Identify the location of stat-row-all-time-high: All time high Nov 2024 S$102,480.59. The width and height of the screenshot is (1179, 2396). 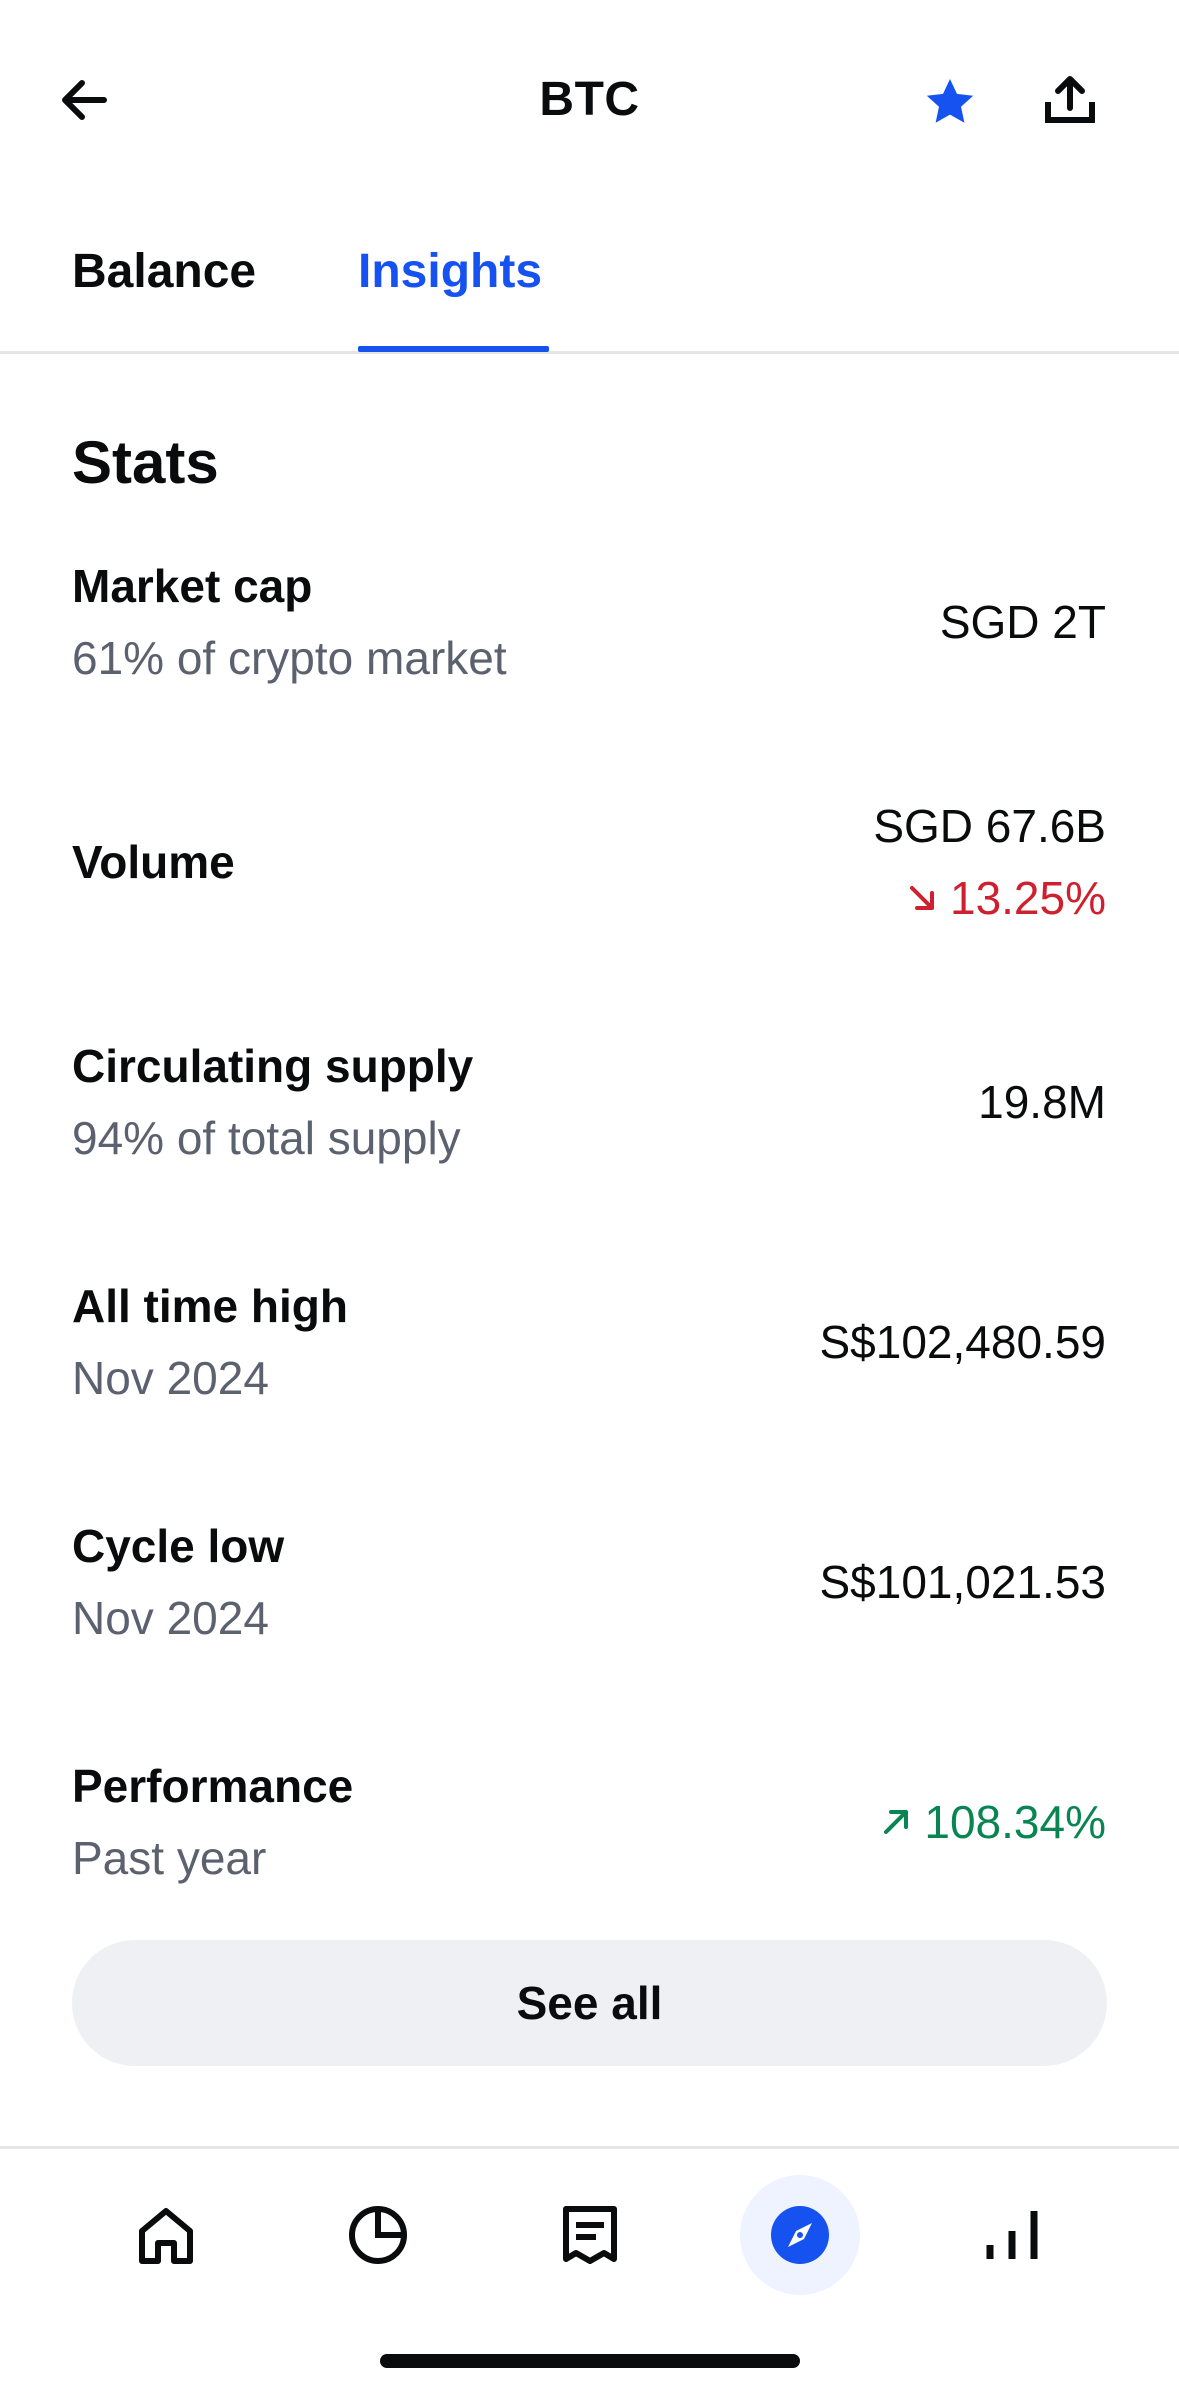
(589, 1343).